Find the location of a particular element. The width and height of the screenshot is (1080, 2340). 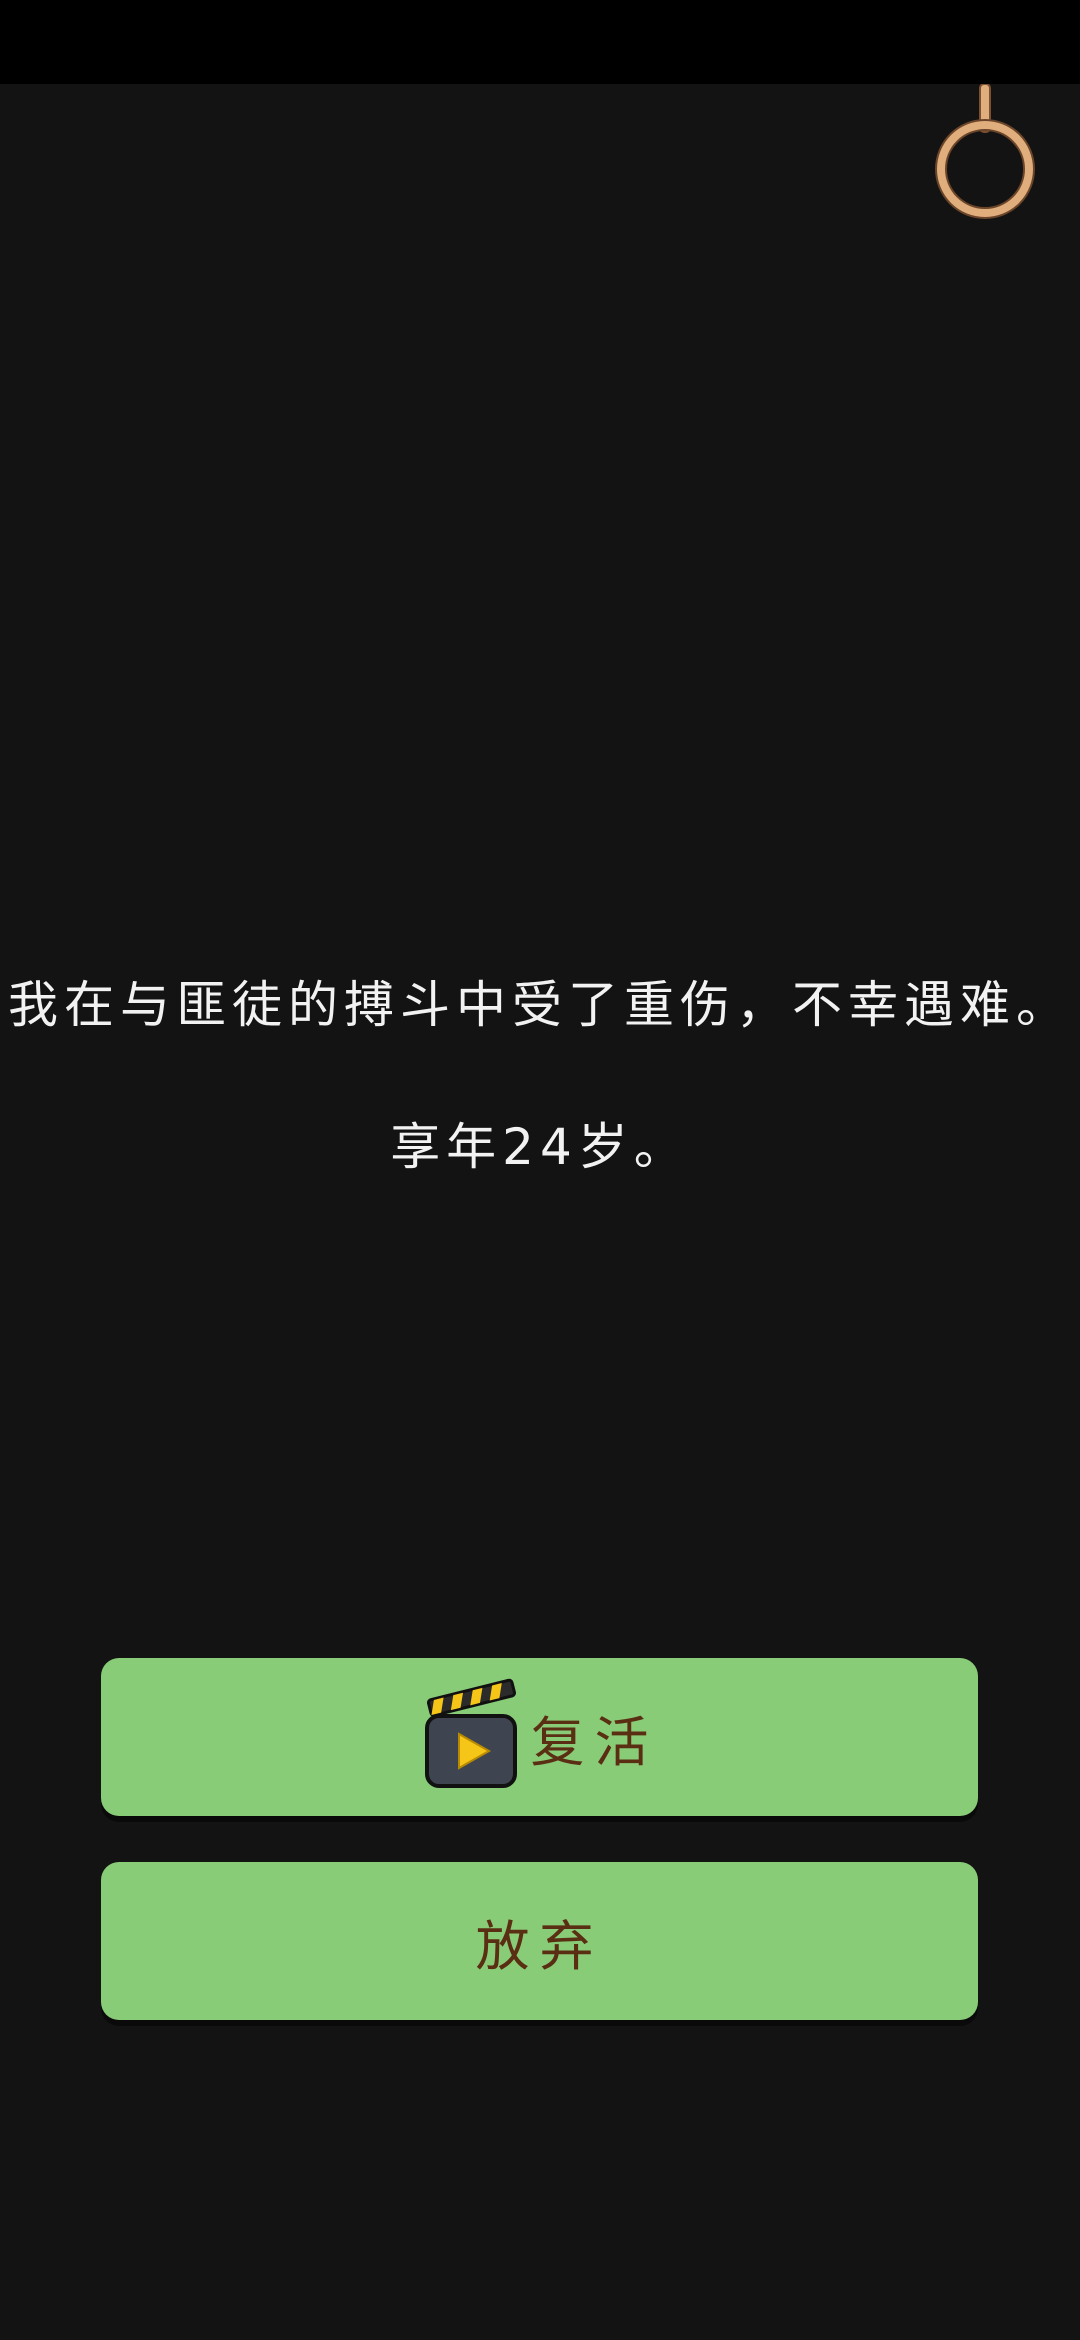

revive-label: 复活 is located at coordinates (594, 1742).